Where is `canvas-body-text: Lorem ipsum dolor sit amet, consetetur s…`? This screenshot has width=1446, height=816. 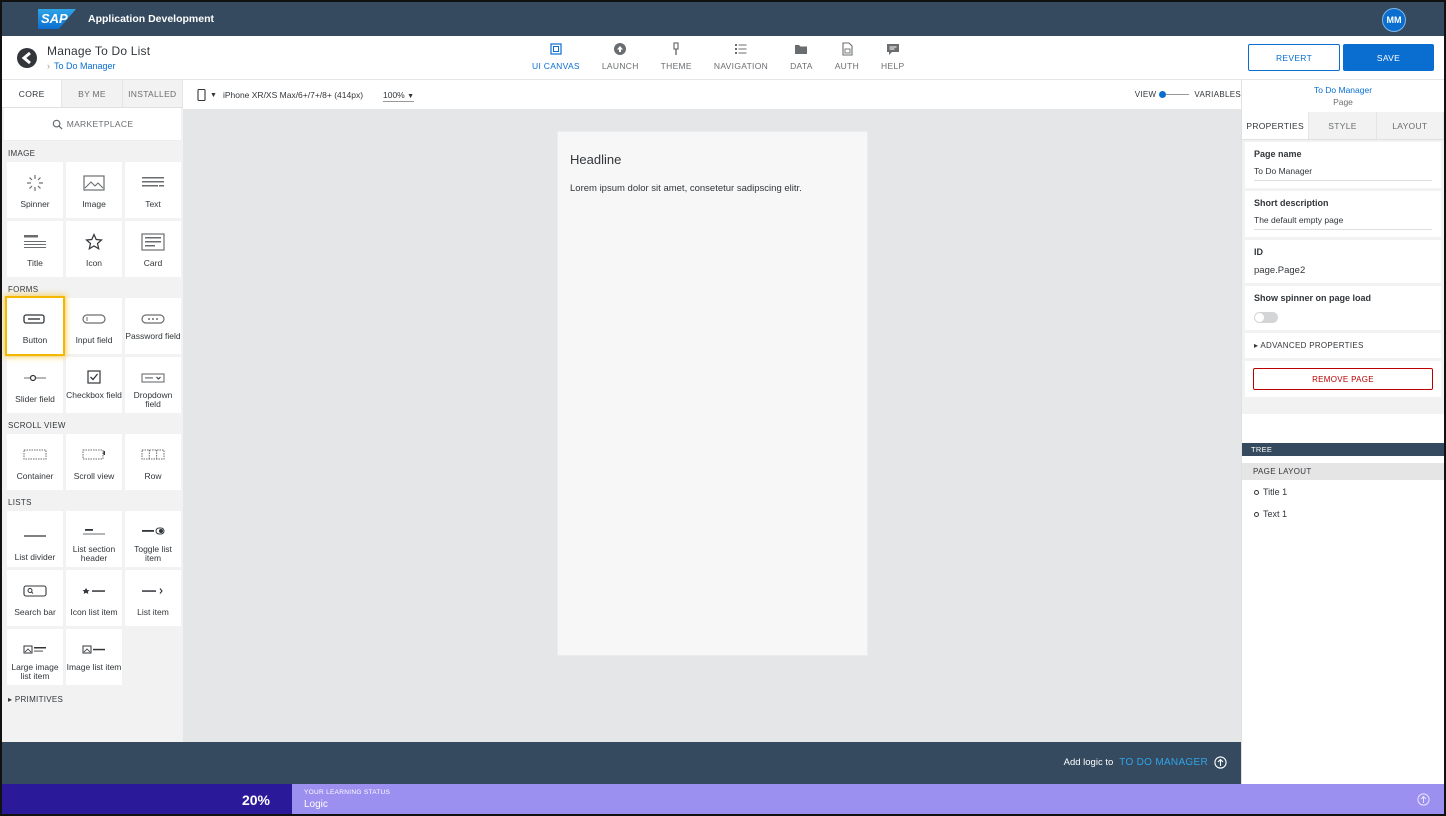 canvas-body-text: Lorem ipsum dolor sit amet, consetetur s… is located at coordinates (718, 188).